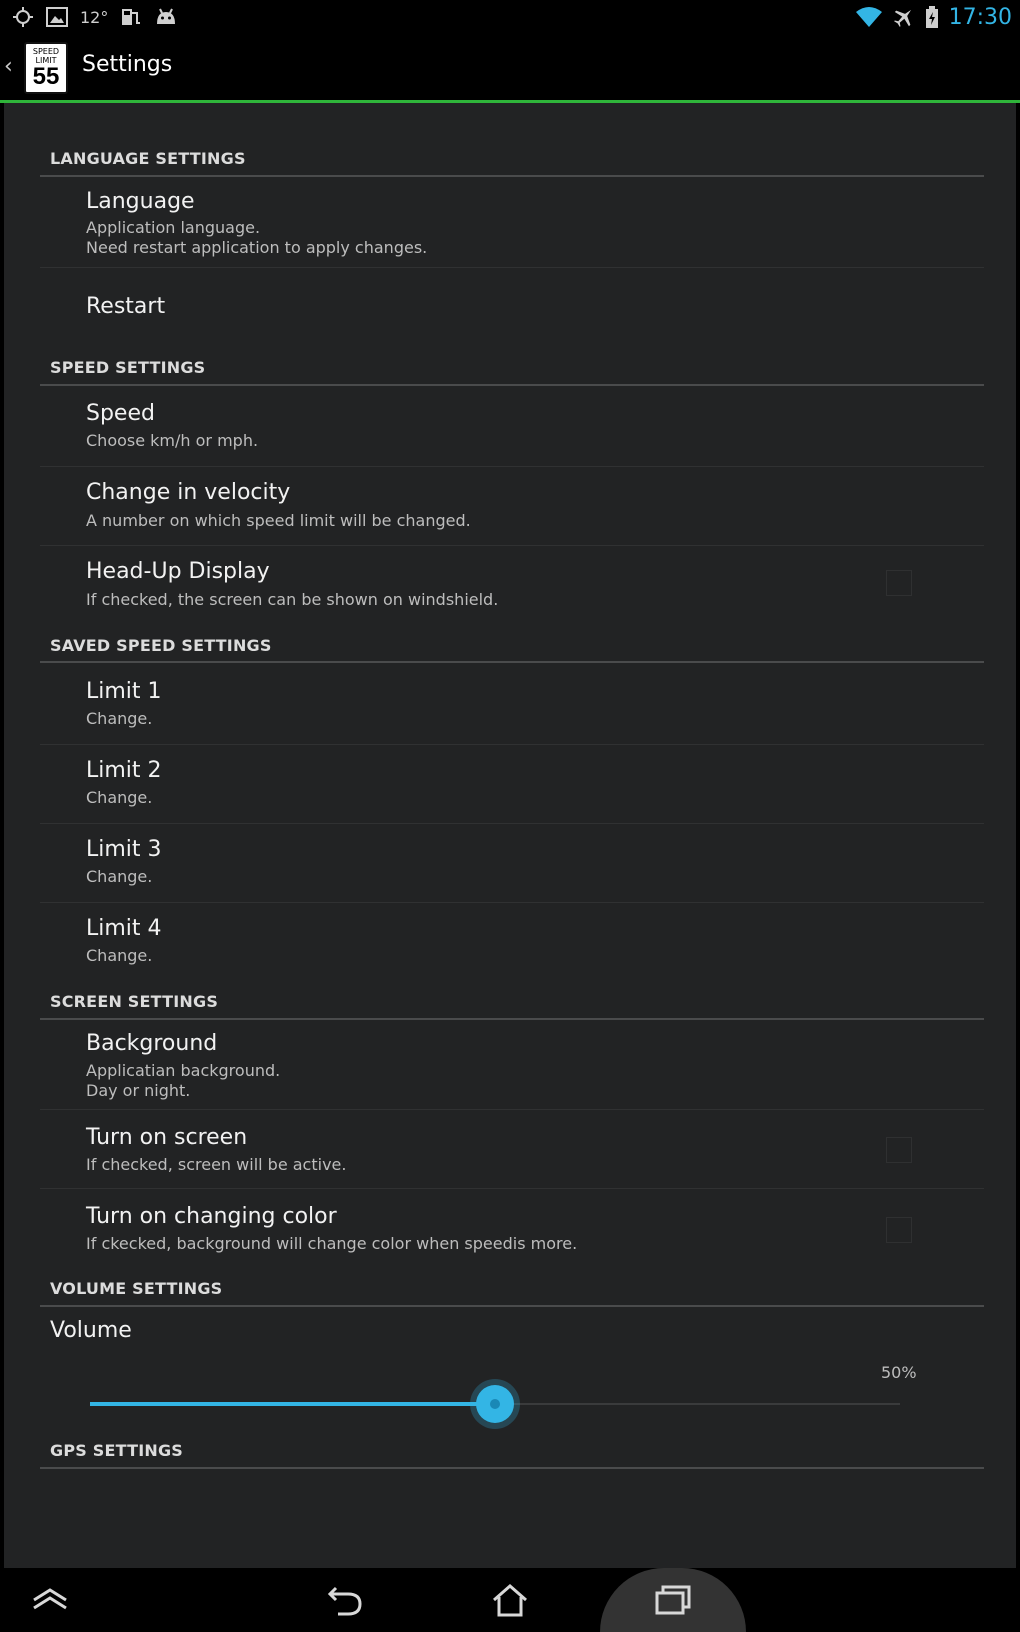 This screenshot has width=1020, height=1632. I want to click on pref-speed-title: Speed, so click(120, 413).